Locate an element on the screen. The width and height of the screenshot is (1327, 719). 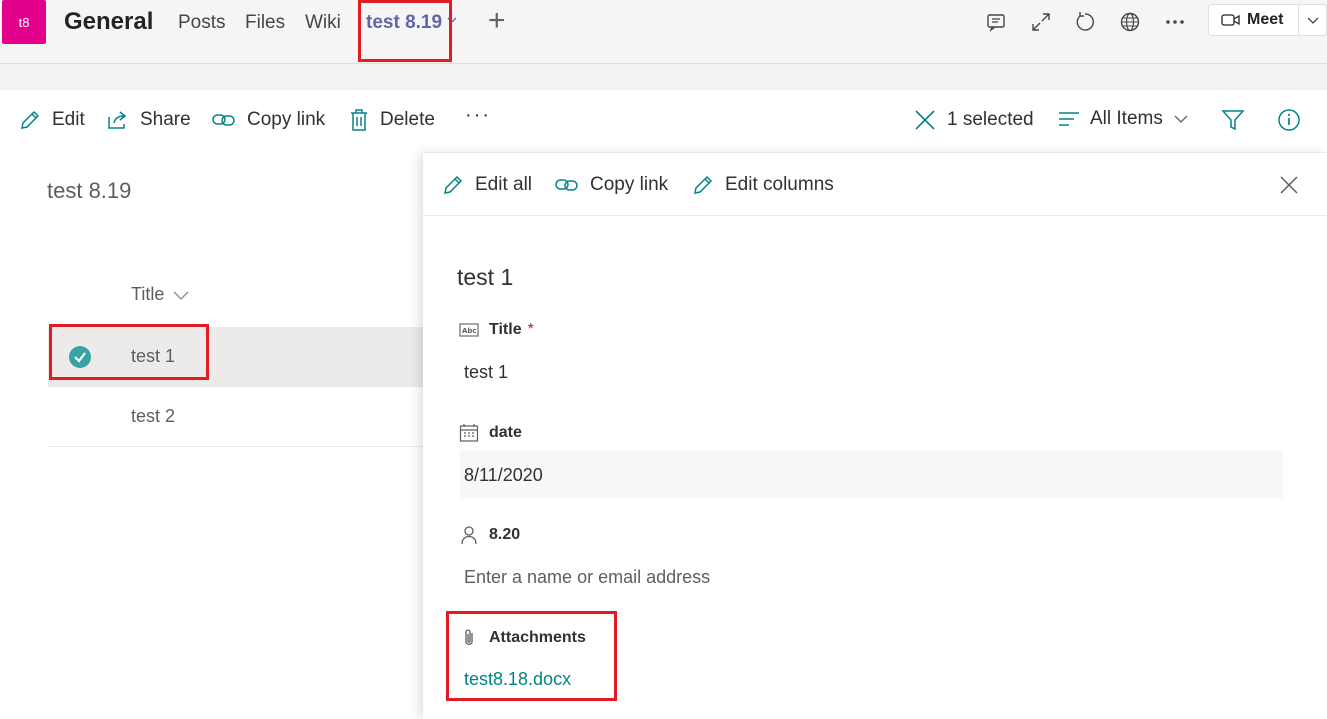
item-title: test 1 is located at coordinates (485, 277).